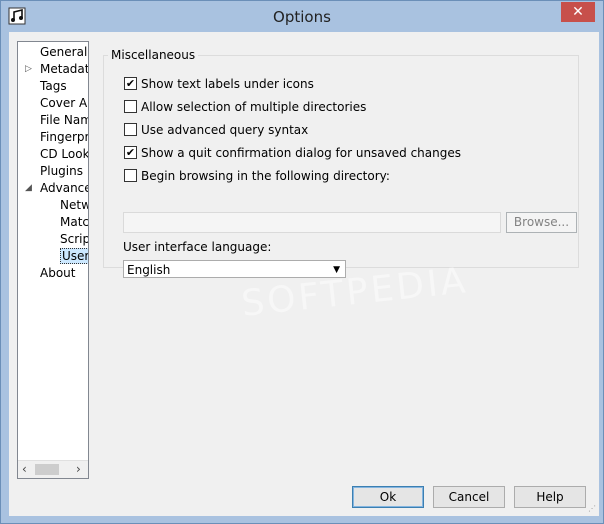 This screenshot has height=524, width=604. What do you see at coordinates (130, 106) in the screenshot?
I see `allow-multiple-directories-checkbox` at bounding box center [130, 106].